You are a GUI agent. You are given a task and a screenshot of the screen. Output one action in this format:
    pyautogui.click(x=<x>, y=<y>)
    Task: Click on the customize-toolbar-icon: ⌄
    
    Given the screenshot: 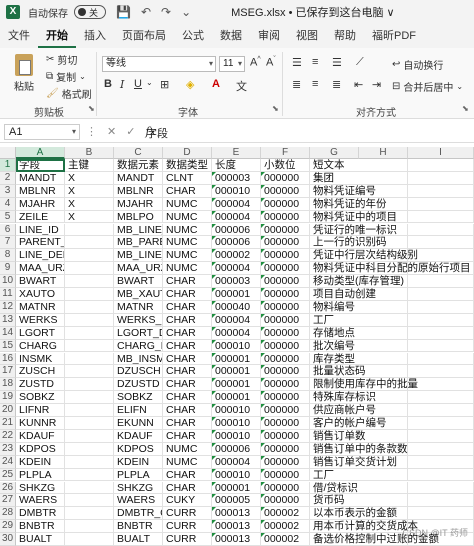 What is the action you would take?
    pyautogui.click(x=186, y=12)
    